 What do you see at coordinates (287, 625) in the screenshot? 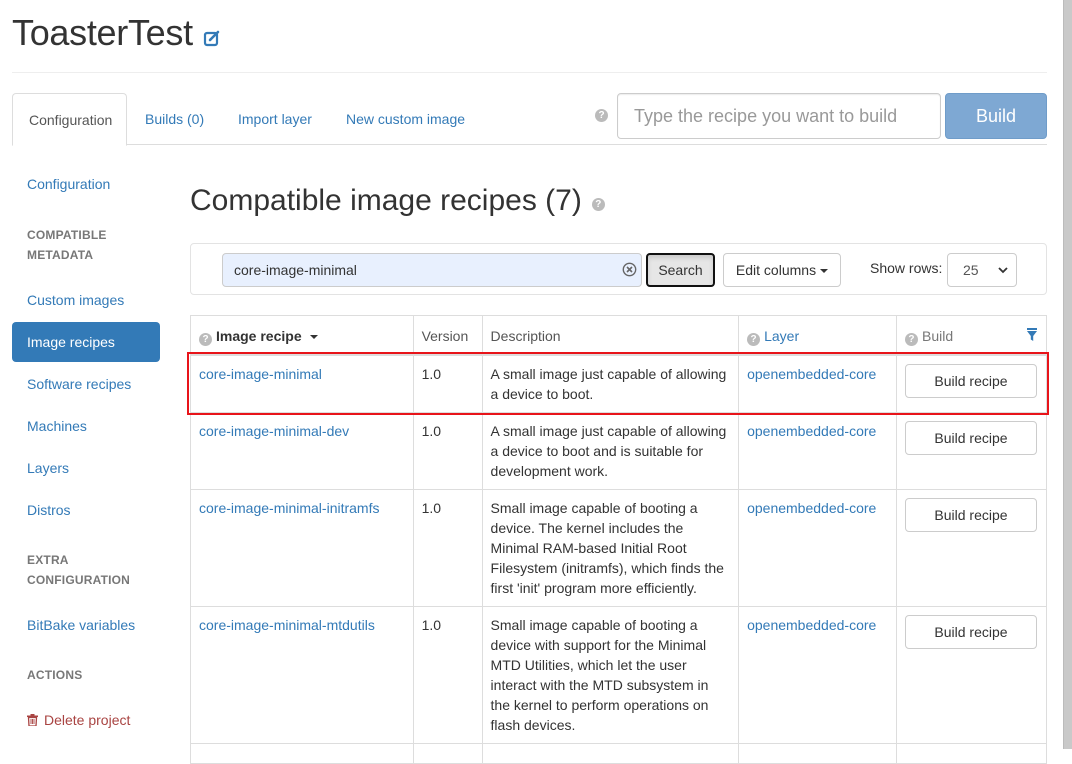
I see `recipe-link: core-image-minimal-mtdutils` at bounding box center [287, 625].